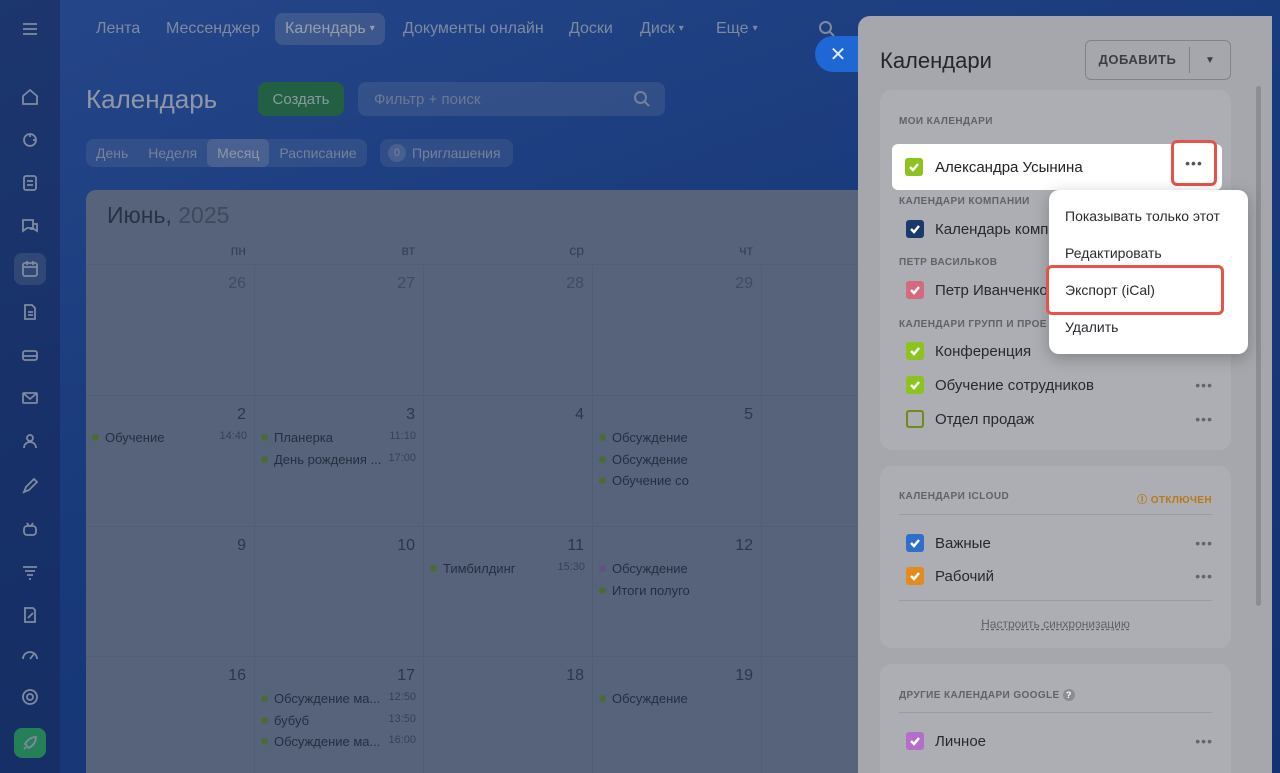 Image resolution: width=1280 pixels, height=773 pixels. Describe the element at coordinates (1014, 385) in the screenshot. I see `calendar-name: Обучение сотрудников` at that location.